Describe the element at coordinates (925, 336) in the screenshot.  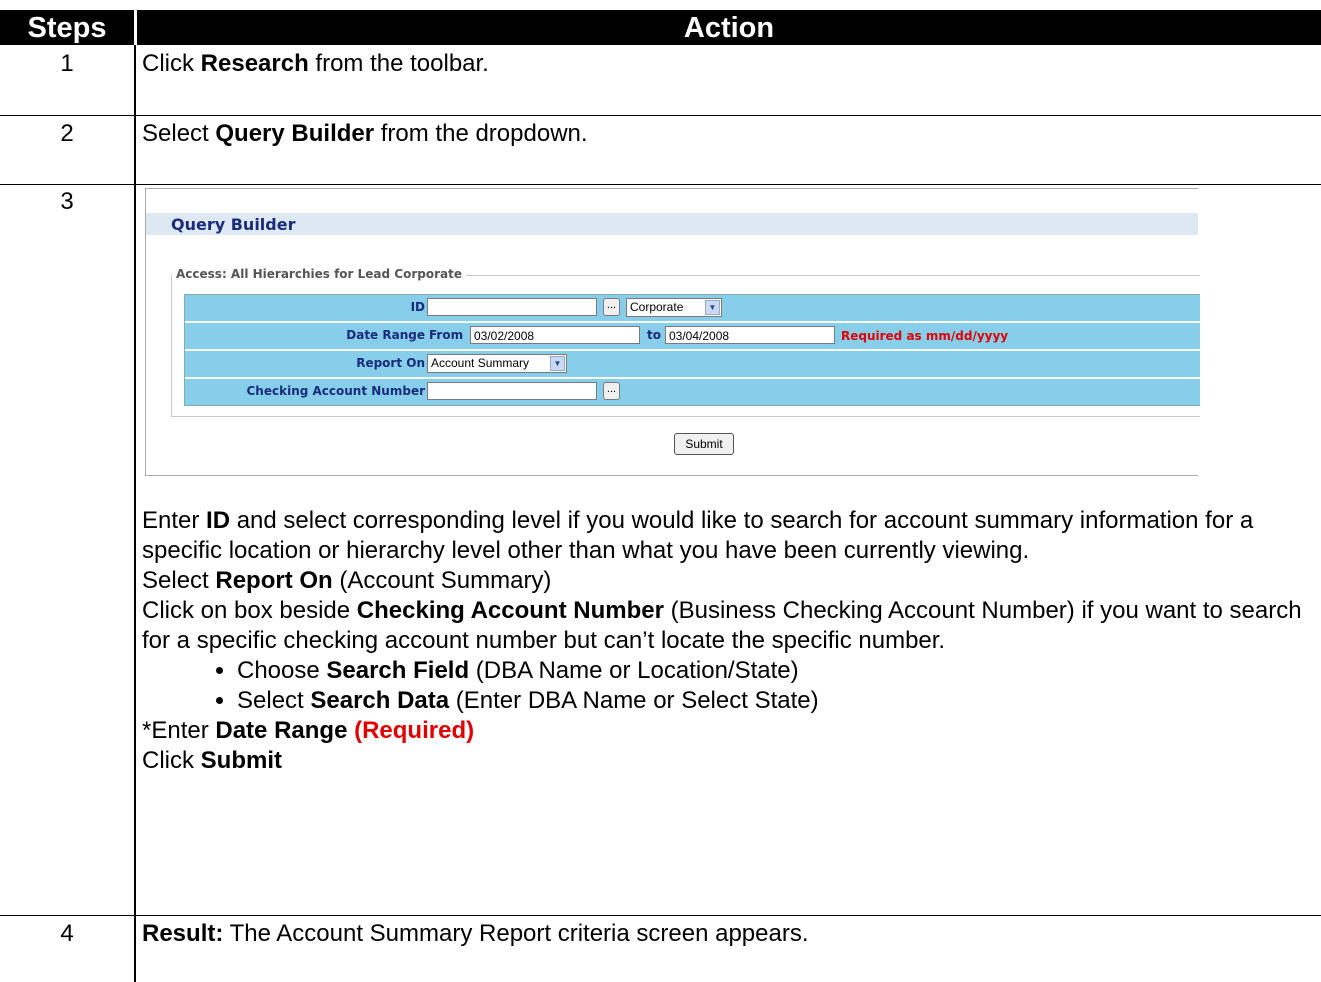
I see `date-format-hint: Required as mm/dd/yyyy` at that location.